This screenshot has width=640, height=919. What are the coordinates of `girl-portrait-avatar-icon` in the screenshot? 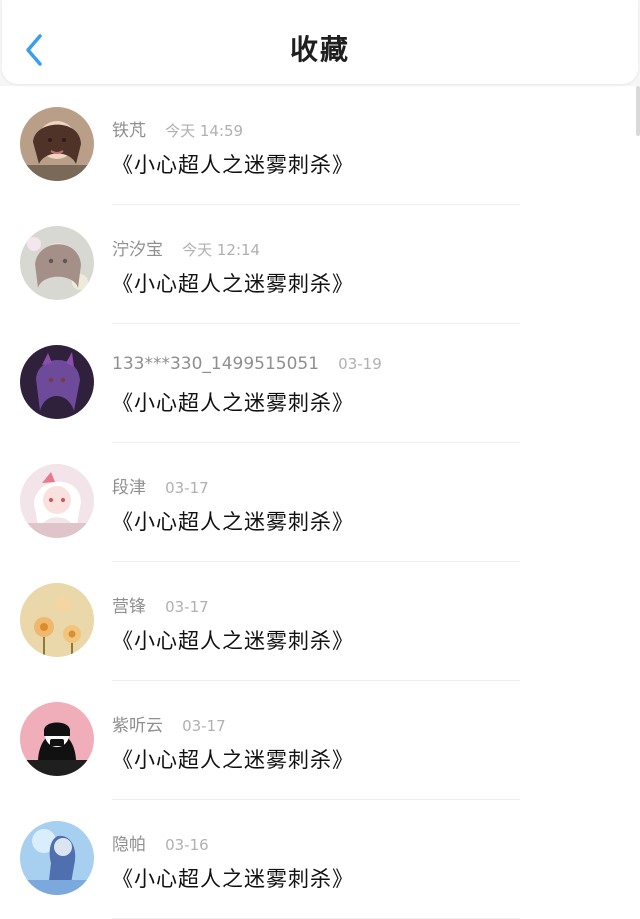 It's located at (57, 144).